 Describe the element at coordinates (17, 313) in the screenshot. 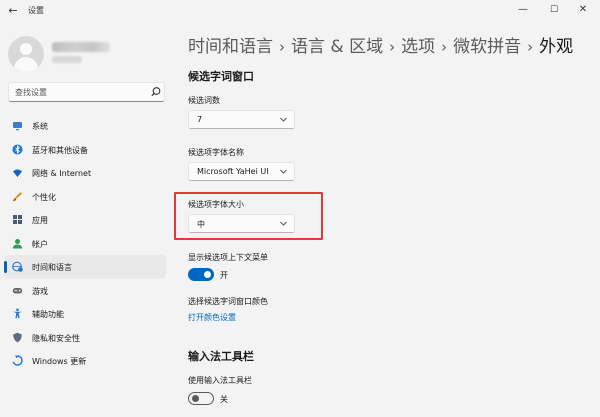

I see `accessibility-icon` at that location.